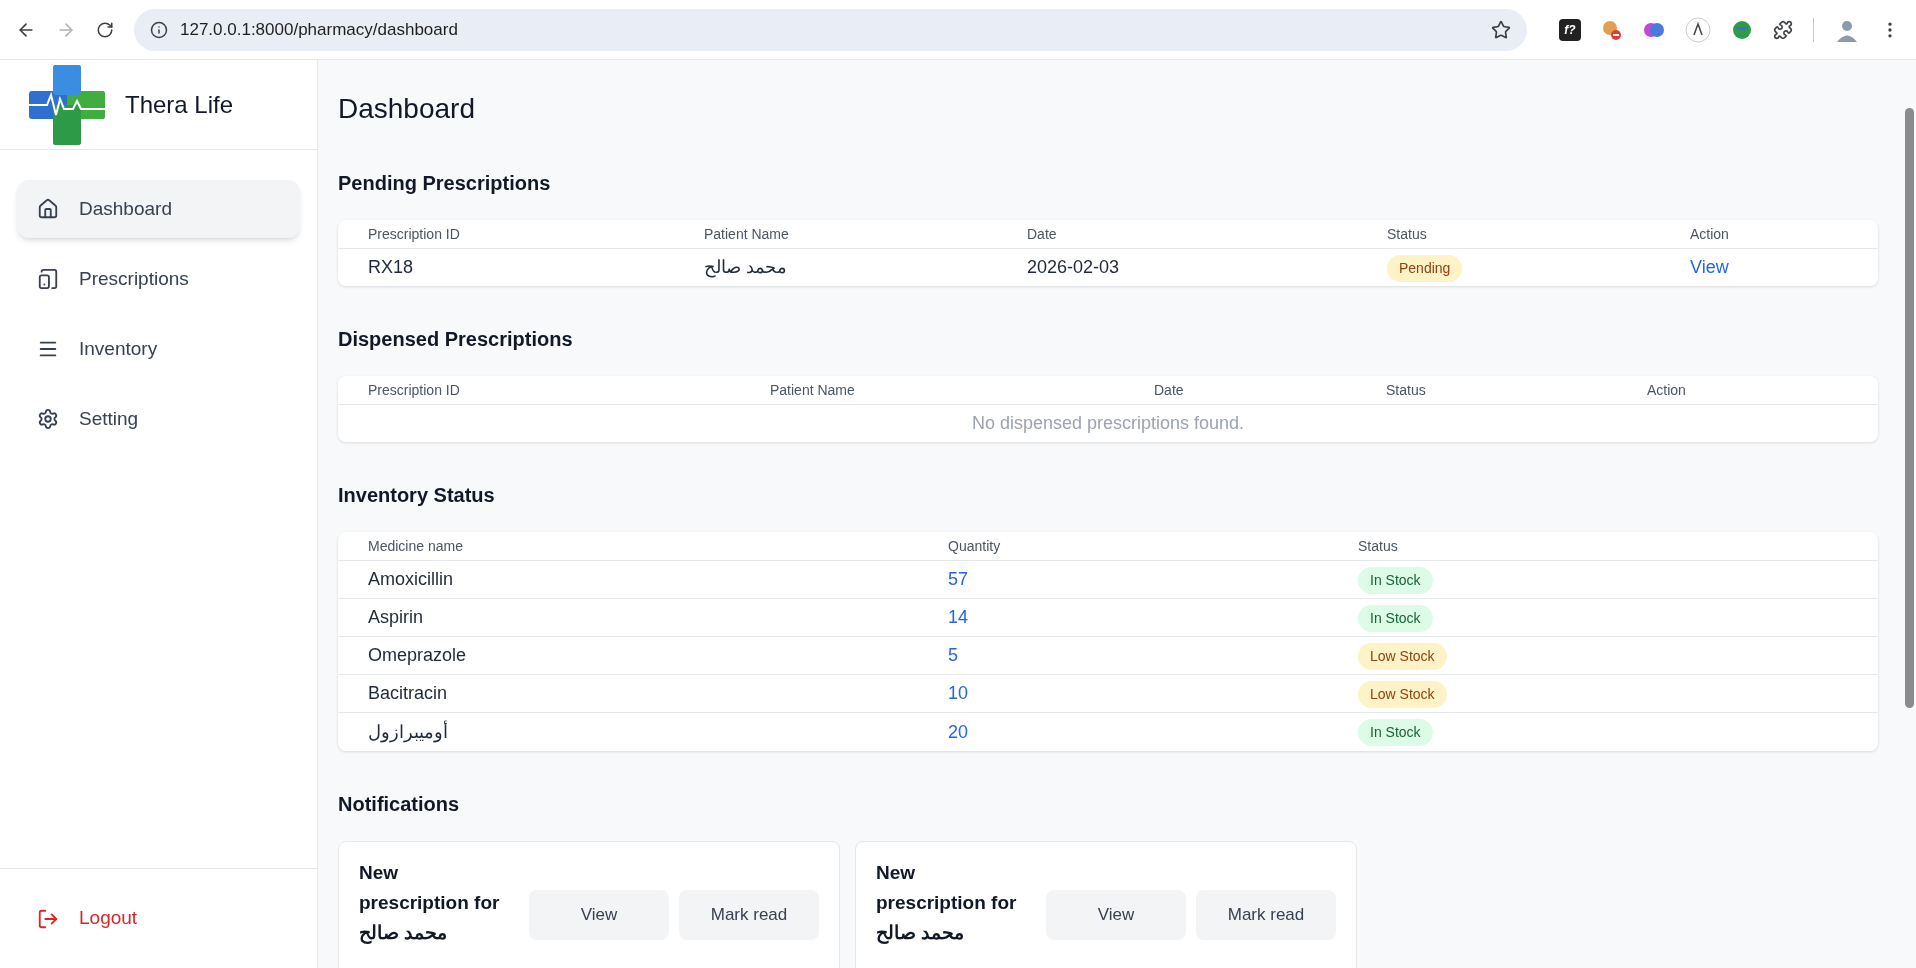 This screenshot has width=1916, height=968. Describe the element at coordinates (1501, 29) in the screenshot. I see `bookmark-star-icon` at that location.